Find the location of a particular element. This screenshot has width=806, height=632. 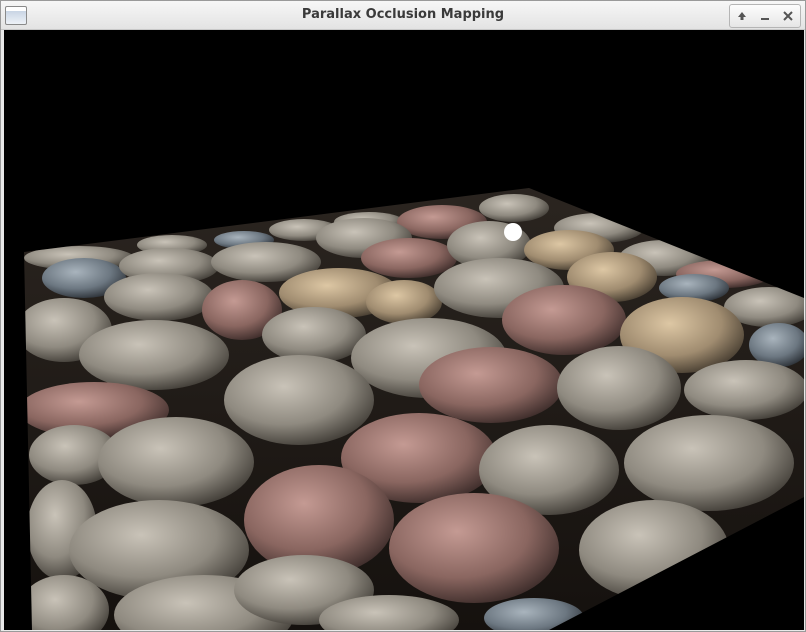

minimize-button is located at coordinates (765, 16).